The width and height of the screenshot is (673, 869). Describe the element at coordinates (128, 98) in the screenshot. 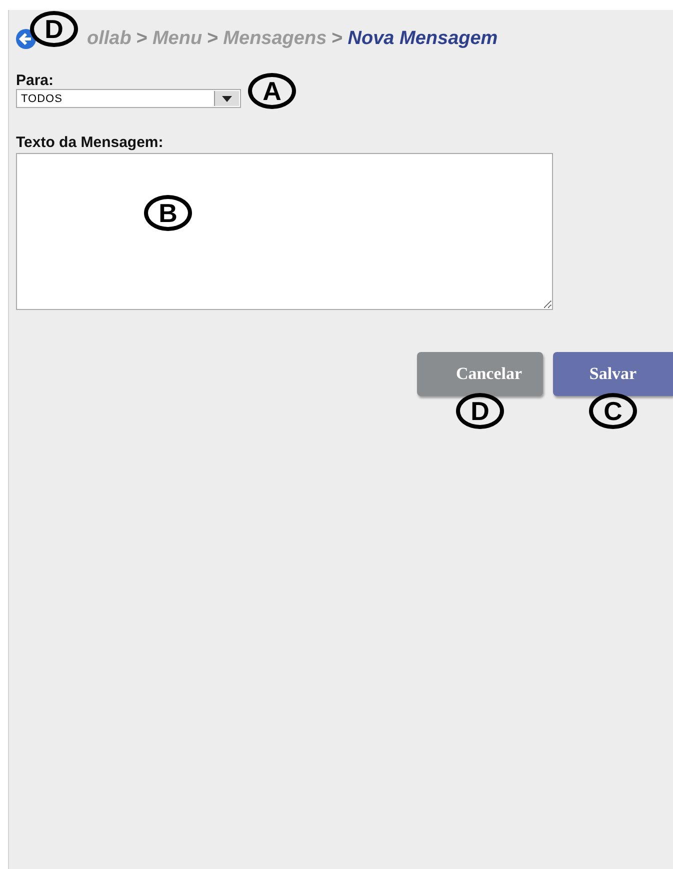

I see `recipient-select: TODOS` at that location.